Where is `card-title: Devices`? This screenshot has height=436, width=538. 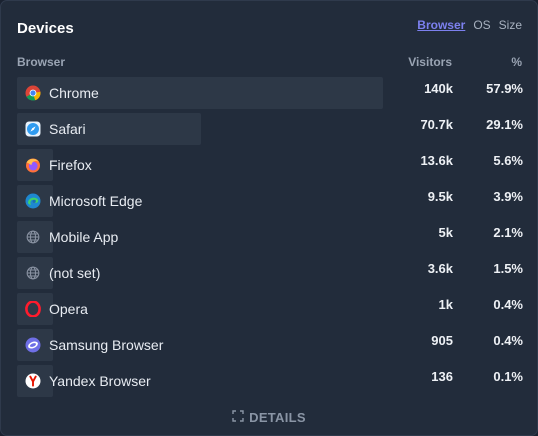 card-title: Devices is located at coordinates (45, 28).